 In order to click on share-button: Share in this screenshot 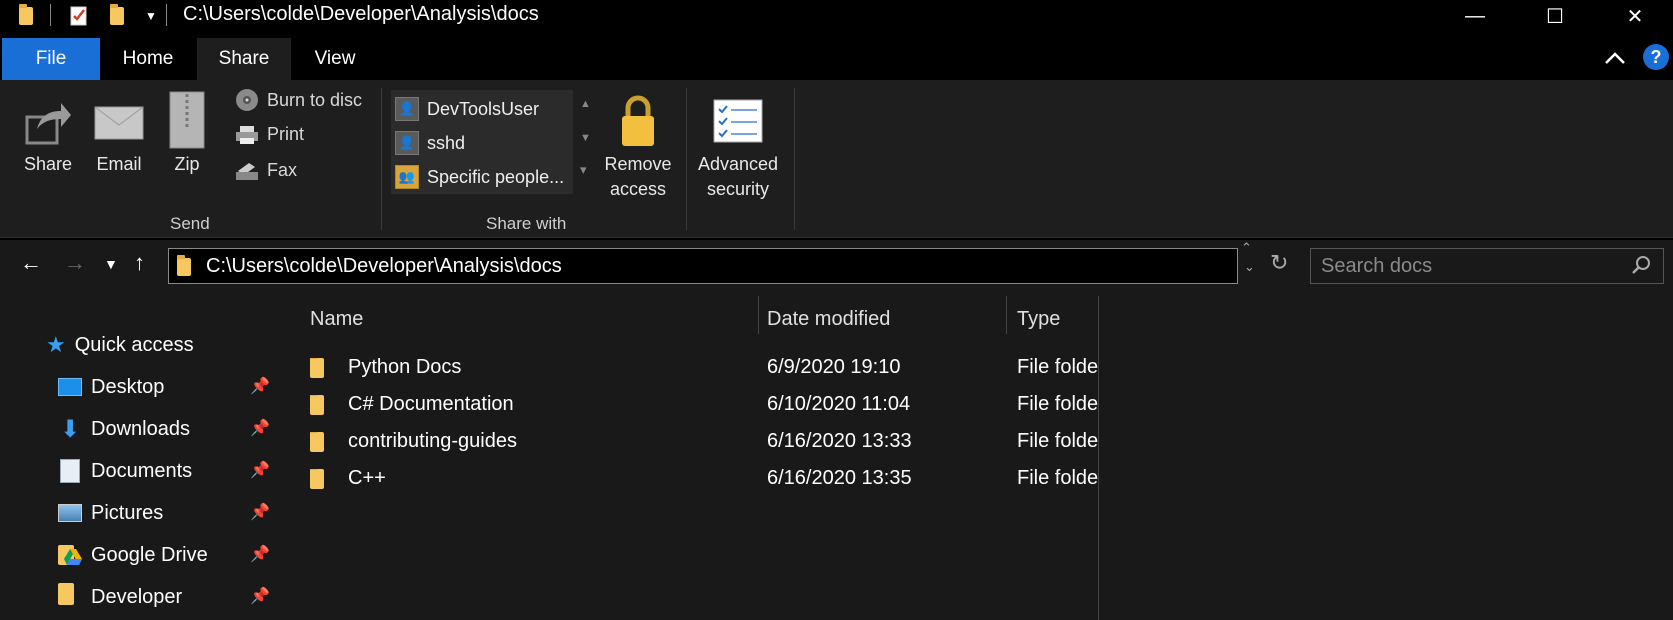, I will do `click(48, 135)`.